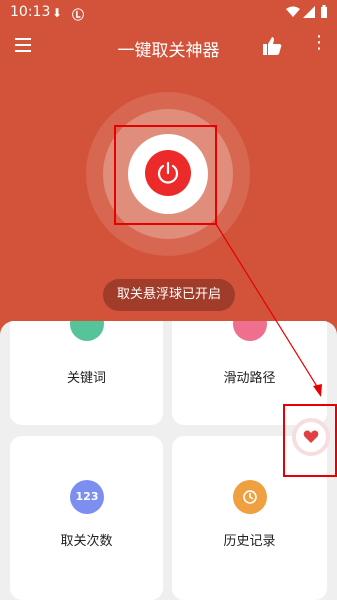 The width and height of the screenshot is (337, 600). What do you see at coordinates (268, 310) in the screenshot?
I see `annotation-arrow` at bounding box center [268, 310].